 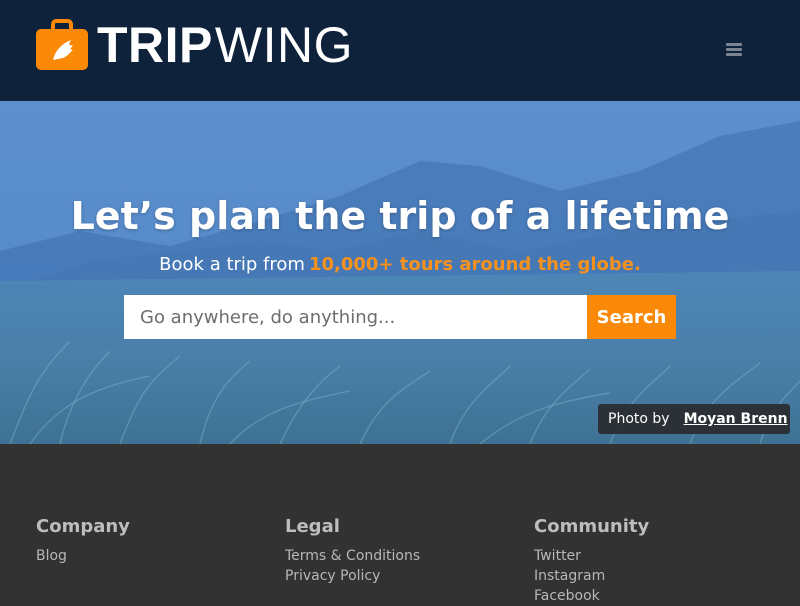 What do you see at coordinates (591, 556) in the screenshot?
I see `footer-link-twitter: Twitter` at bounding box center [591, 556].